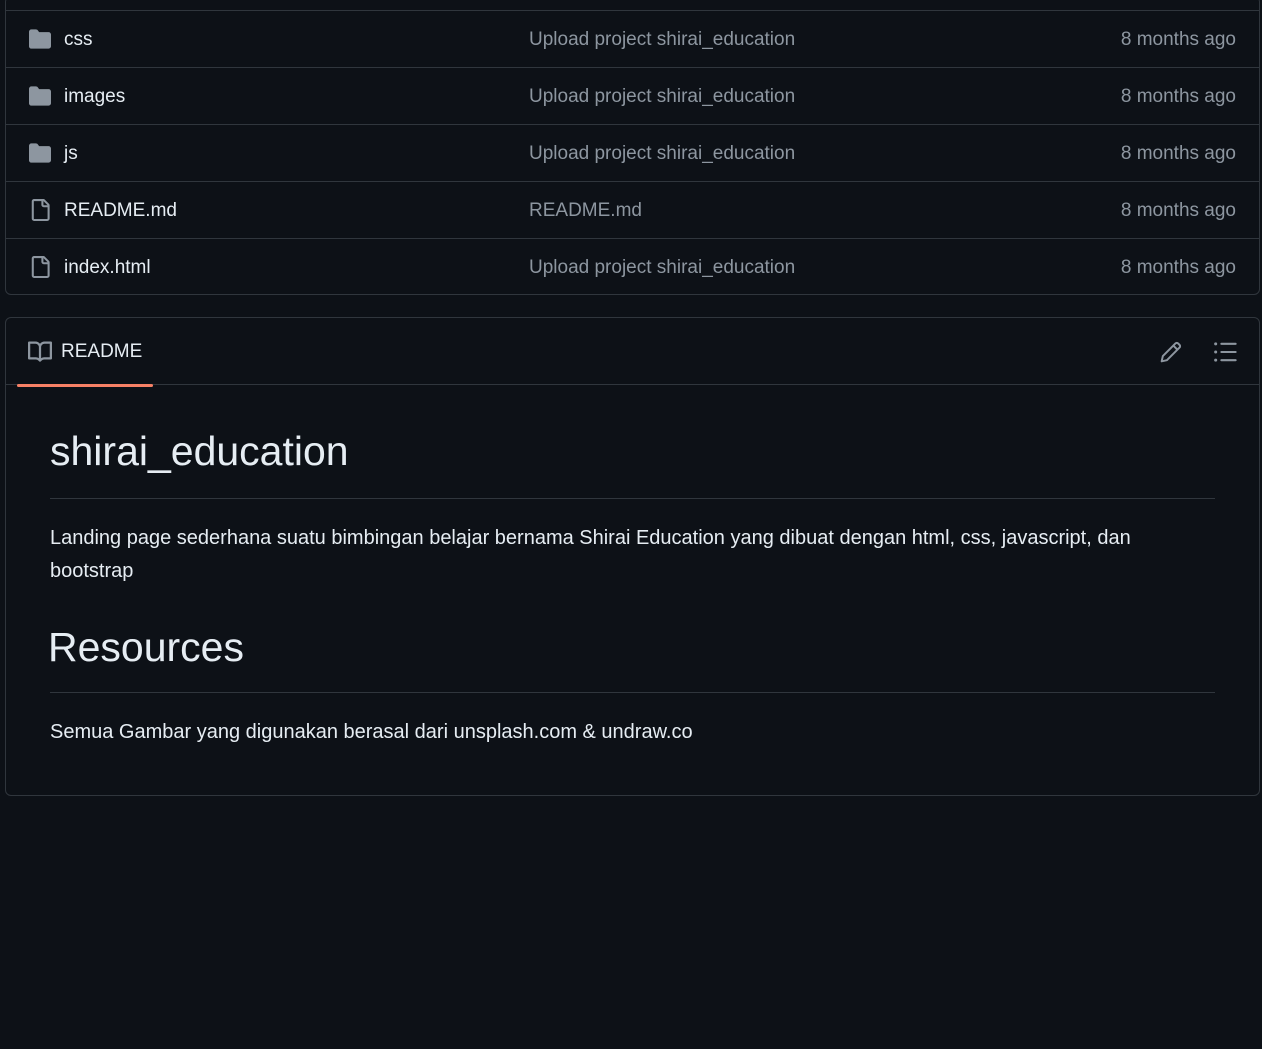 Image resolution: width=1262 pixels, height=1049 pixels. I want to click on resources-heading: Resources, so click(146, 647).